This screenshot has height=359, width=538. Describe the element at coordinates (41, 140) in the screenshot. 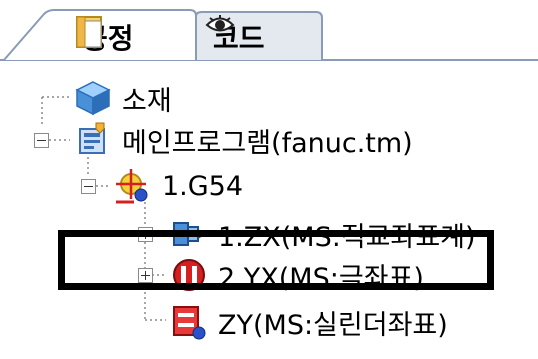

I see `main-program-collapse-toggle` at that location.